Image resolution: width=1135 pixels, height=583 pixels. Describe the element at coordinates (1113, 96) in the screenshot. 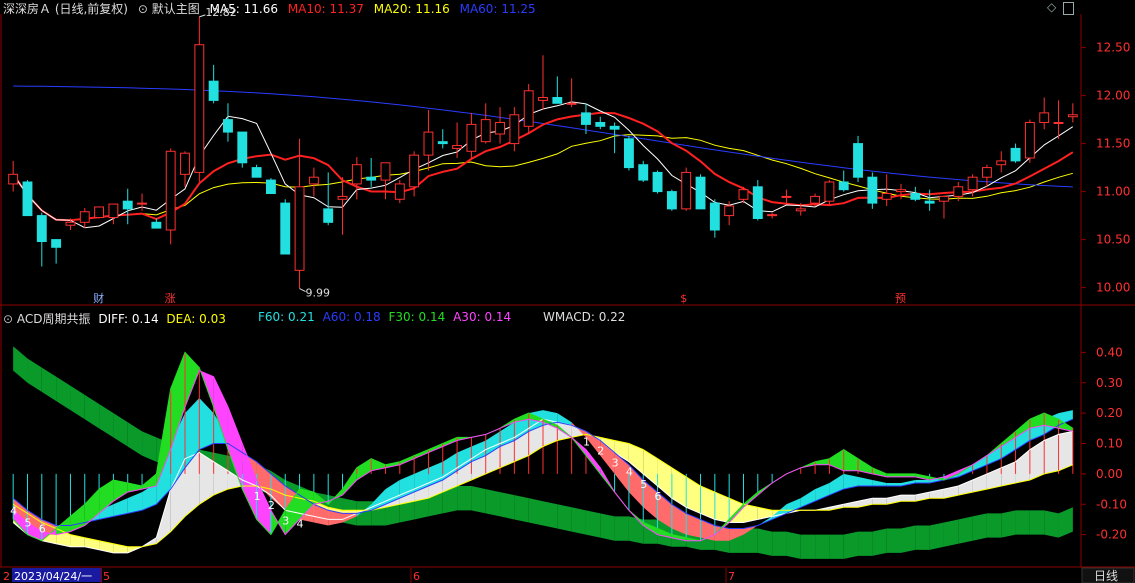

I see `price-tick-label: 12.00` at that location.